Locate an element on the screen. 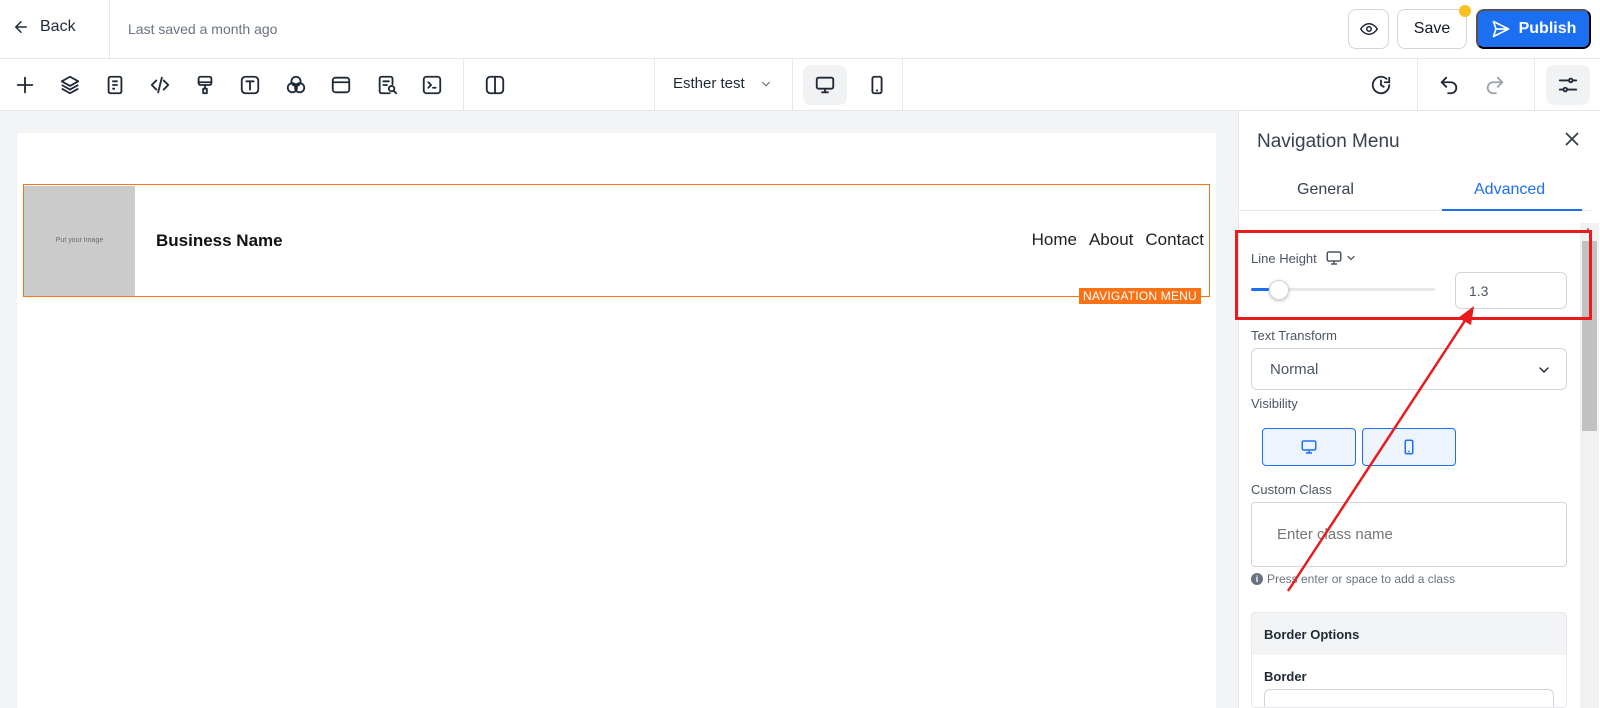  code-icon is located at coordinates (160, 85).